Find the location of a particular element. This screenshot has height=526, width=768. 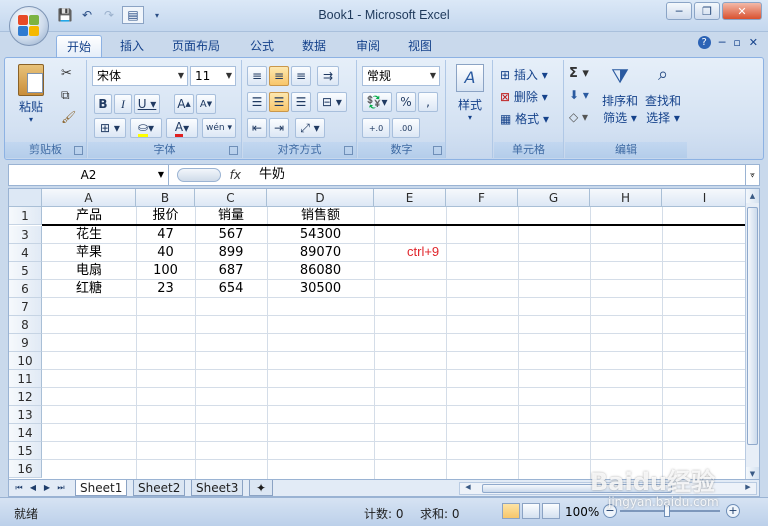

cell-b1: 报价 is located at coordinates (165, 216).